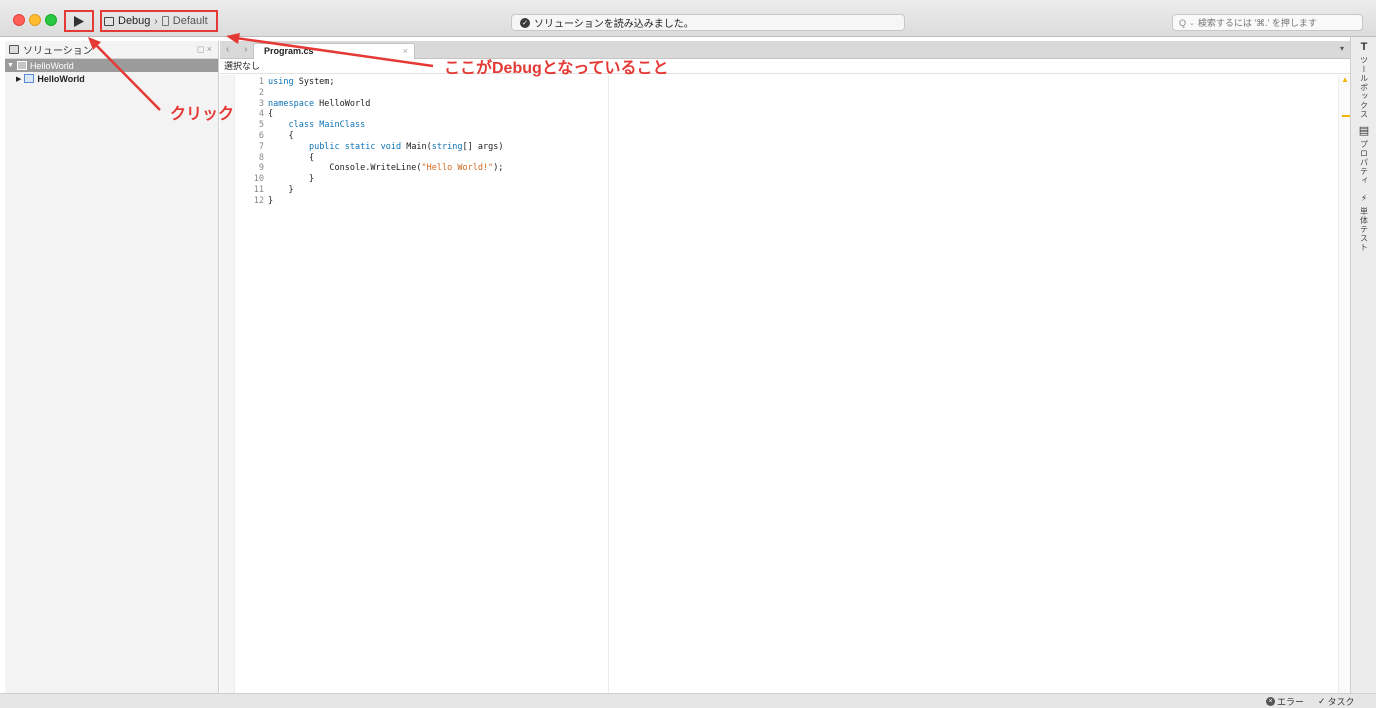 The image size is (1376, 708). Describe the element at coordinates (314, 82) in the screenshot. I see `code-token: System;` at that location.